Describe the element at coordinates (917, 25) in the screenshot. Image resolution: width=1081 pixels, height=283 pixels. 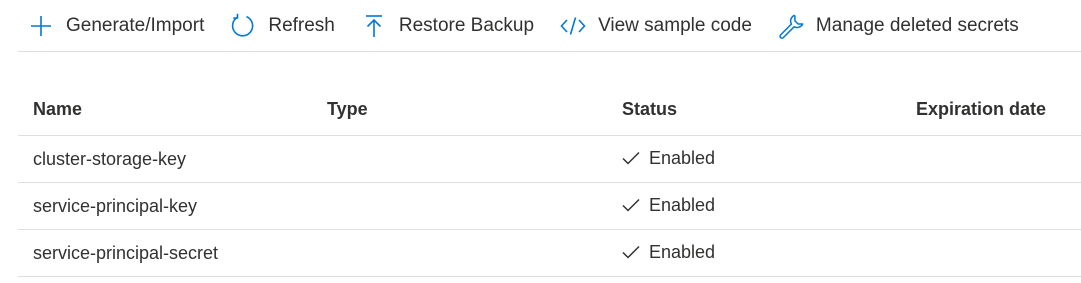
I see `manage-deleted-secrets-label: Manage deleted secrets` at that location.